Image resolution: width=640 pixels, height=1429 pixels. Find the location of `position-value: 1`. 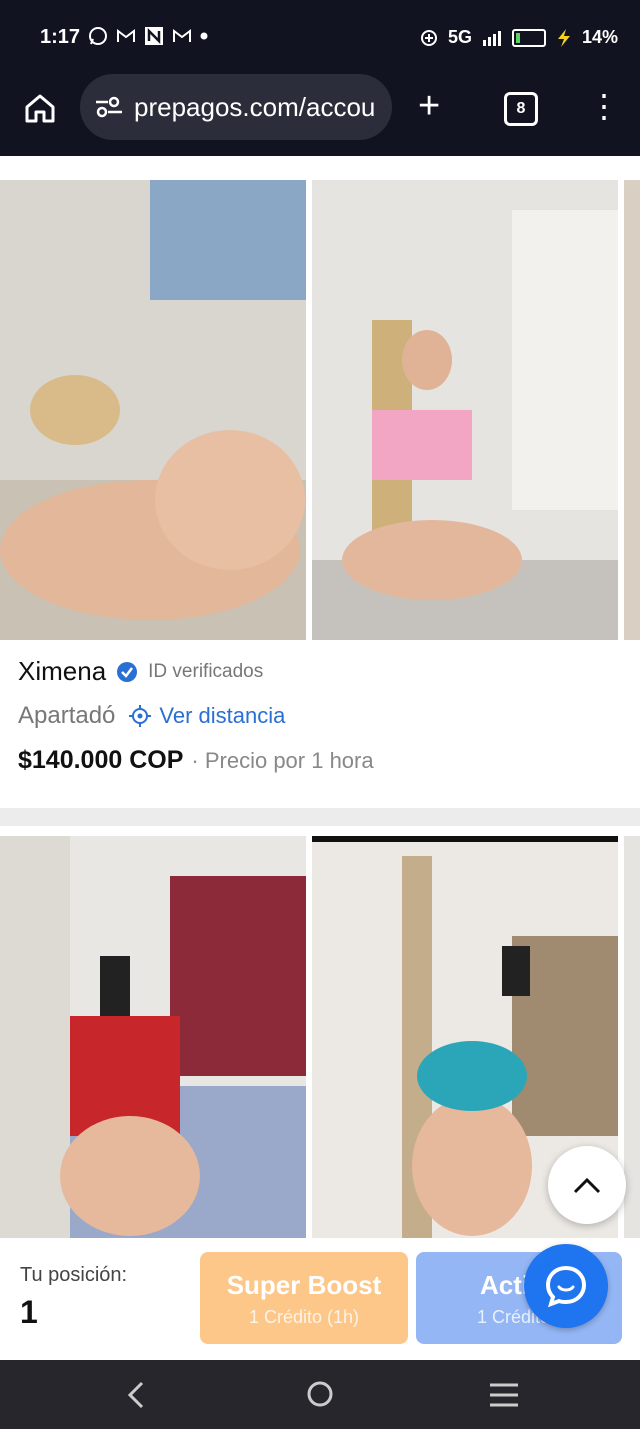

position-value: 1 is located at coordinates (29, 1312).